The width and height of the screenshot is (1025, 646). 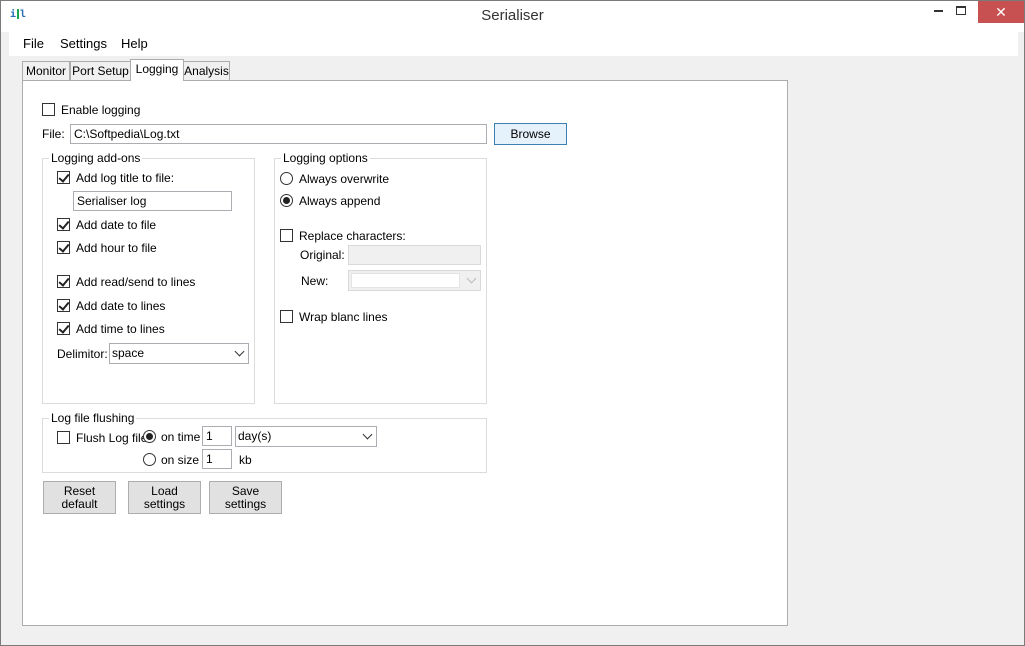 What do you see at coordinates (340, 201) in the screenshot?
I see `always-append-label: Always append` at bounding box center [340, 201].